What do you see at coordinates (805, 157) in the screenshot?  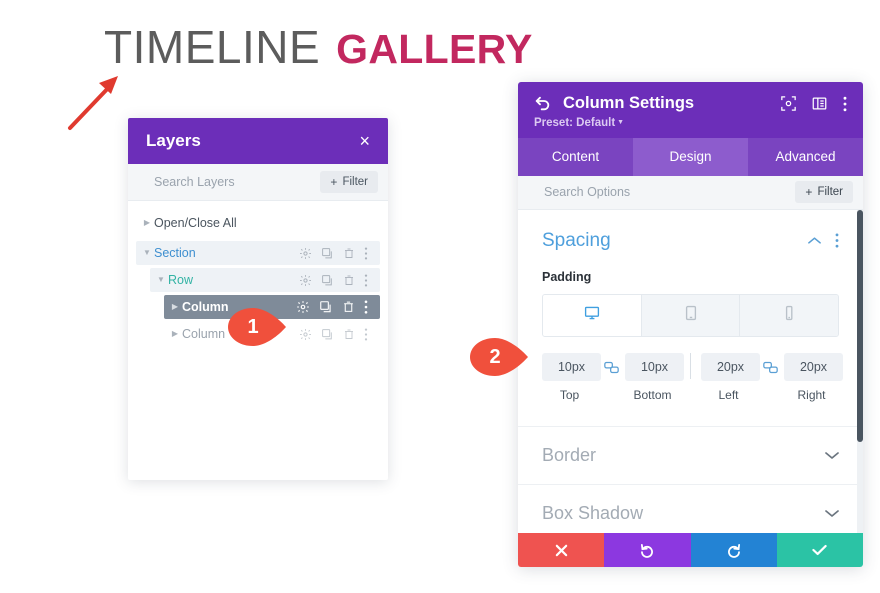 I see `tab-advanced: Advanced` at bounding box center [805, 157].